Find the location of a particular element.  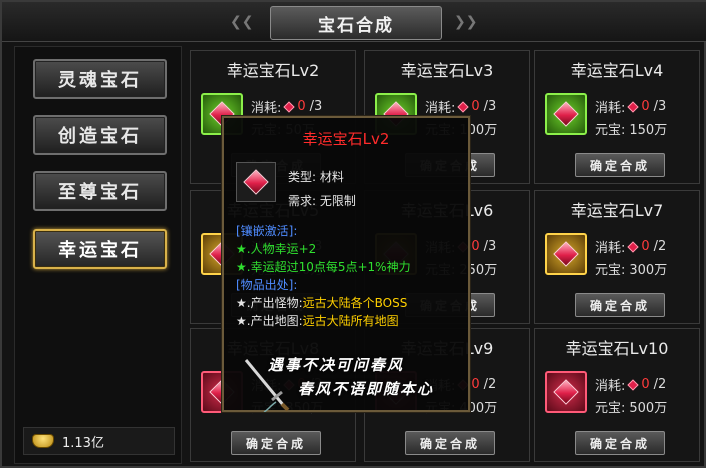

category-button-supreme: 至尊宝石 is located at coordinates (100, 191).